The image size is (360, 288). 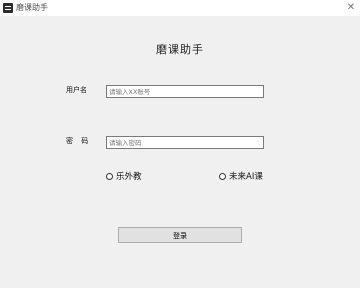 I want to click on radio-option-weilai-ai: 未来AI课, so click(x=241, y=176).